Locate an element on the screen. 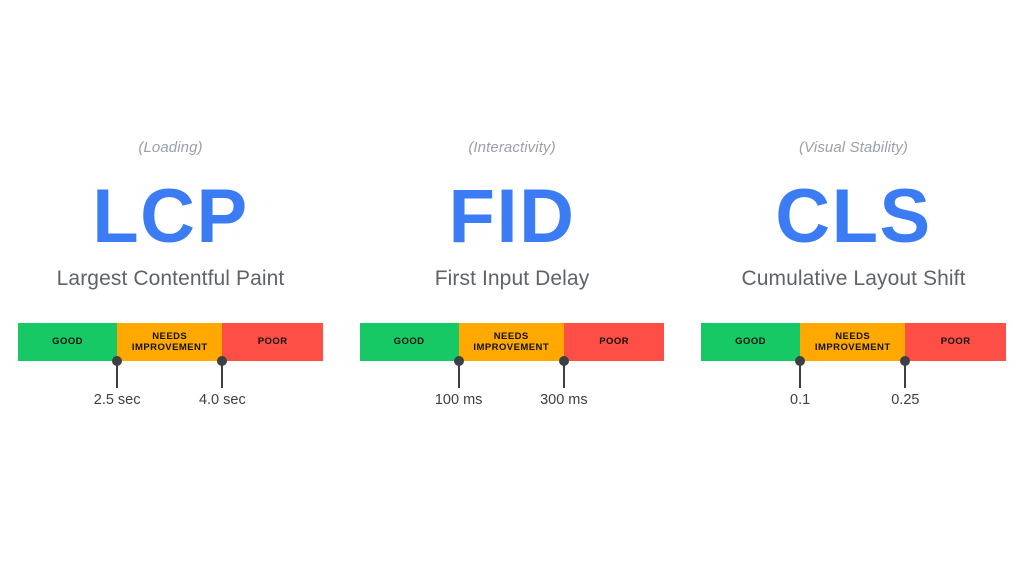  threshold-value-1: 100 ms is located at coordinates (458, 400).